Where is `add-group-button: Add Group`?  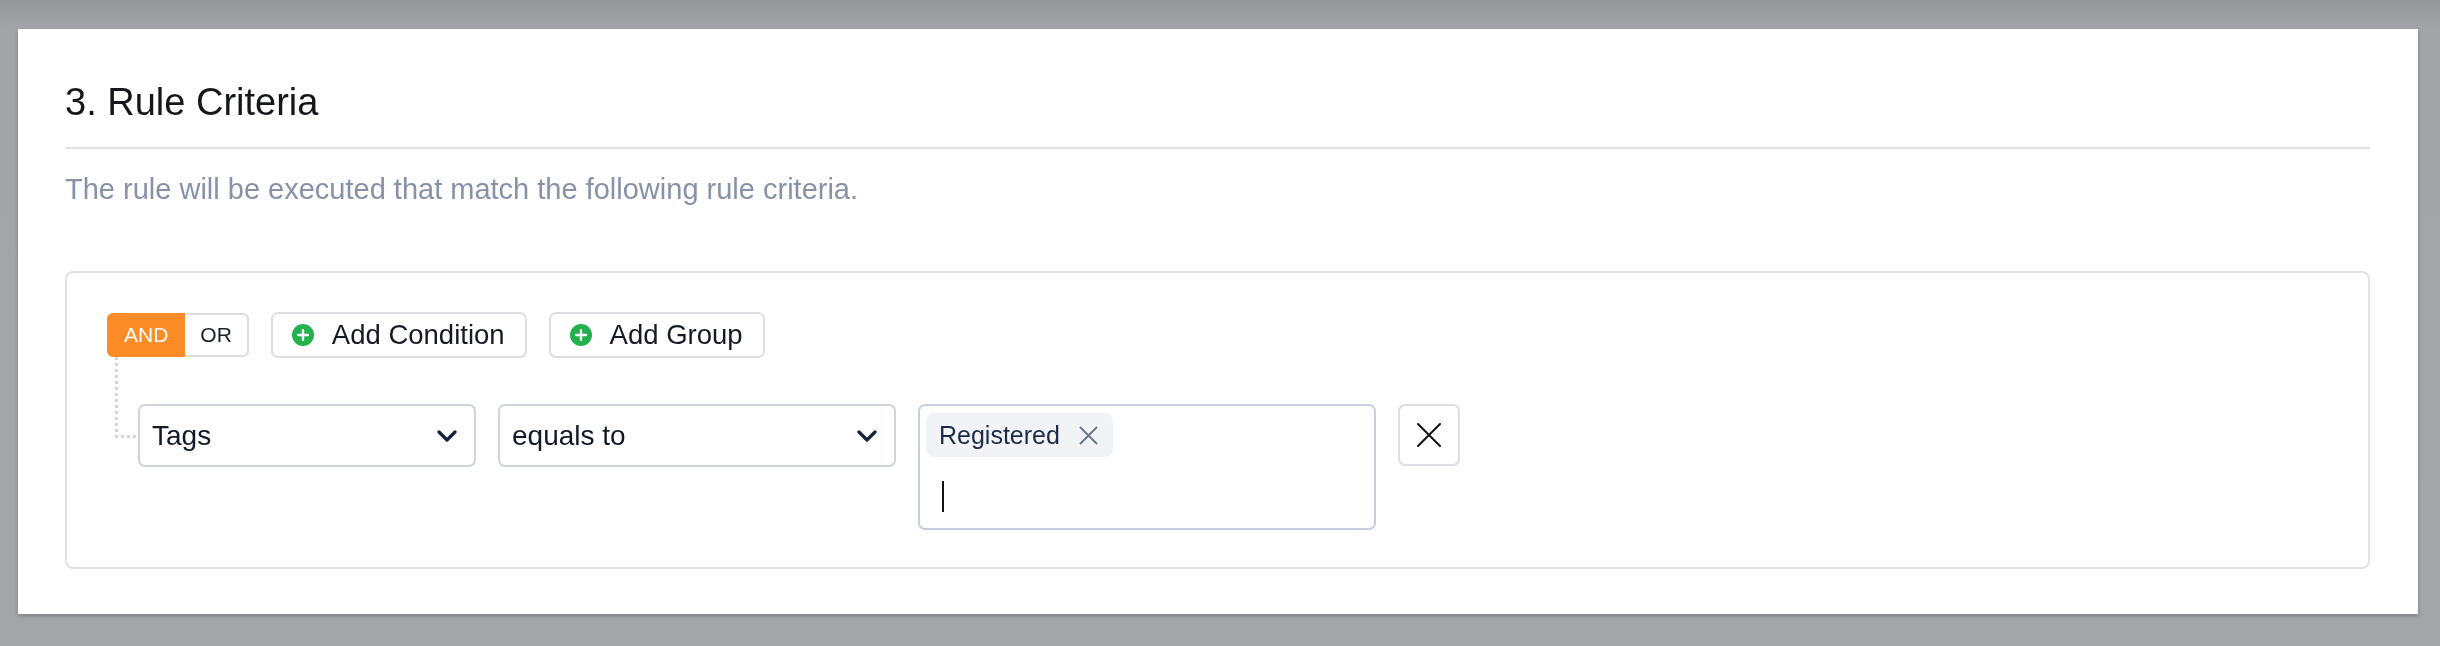 add-group-button: Add Group is located at coordinates (656, 335).